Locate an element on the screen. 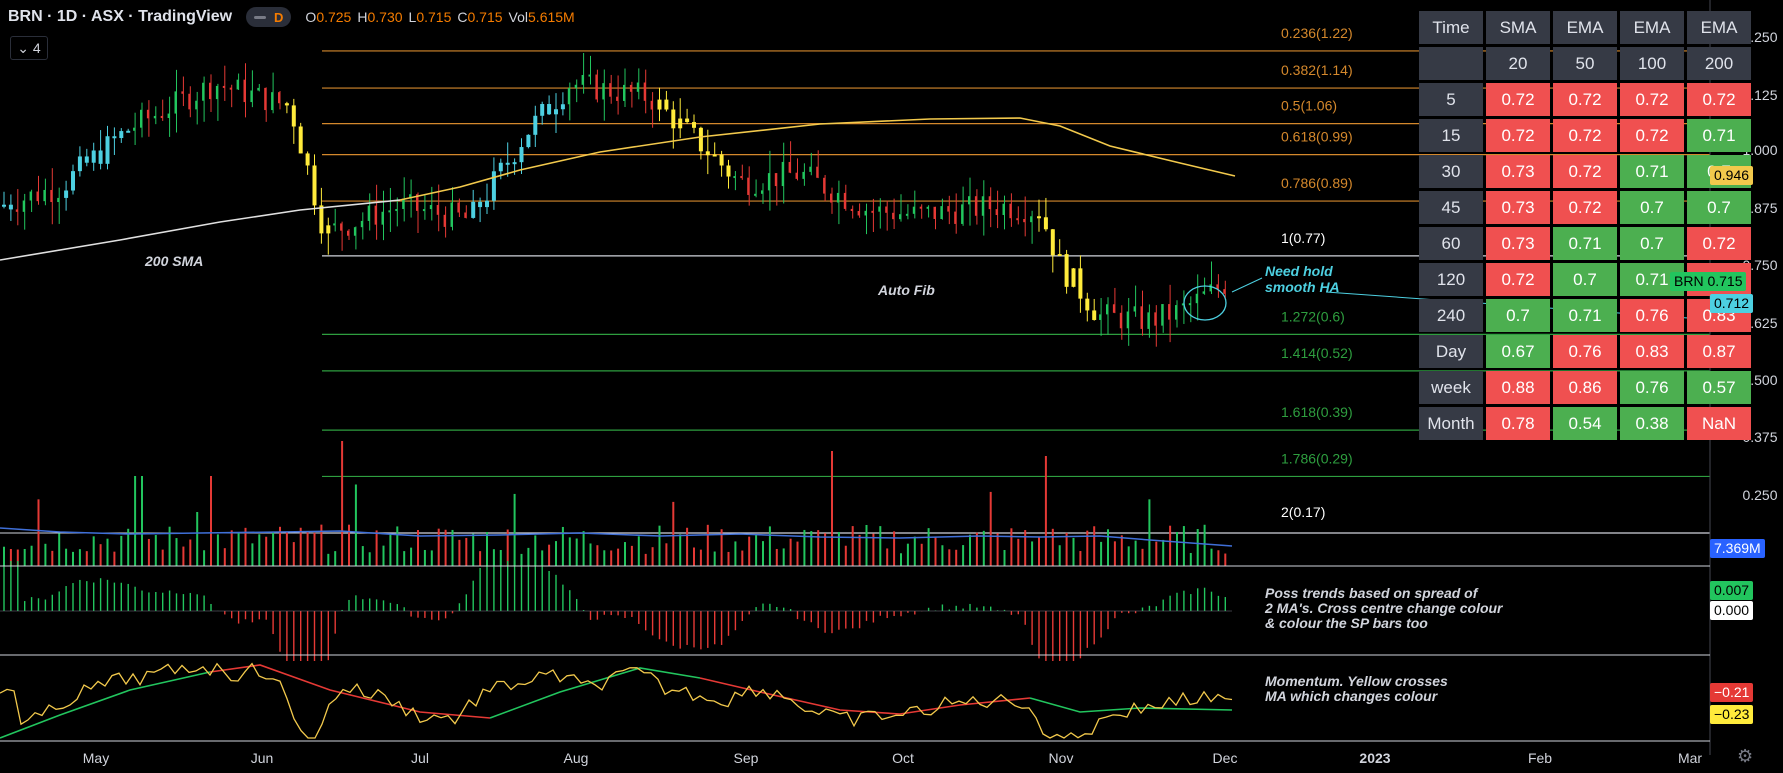 The image size is (1783, 773). ma-table-row: 240 0.7 0.71 0.76 0.83 is located at coordinates (1585, 315).